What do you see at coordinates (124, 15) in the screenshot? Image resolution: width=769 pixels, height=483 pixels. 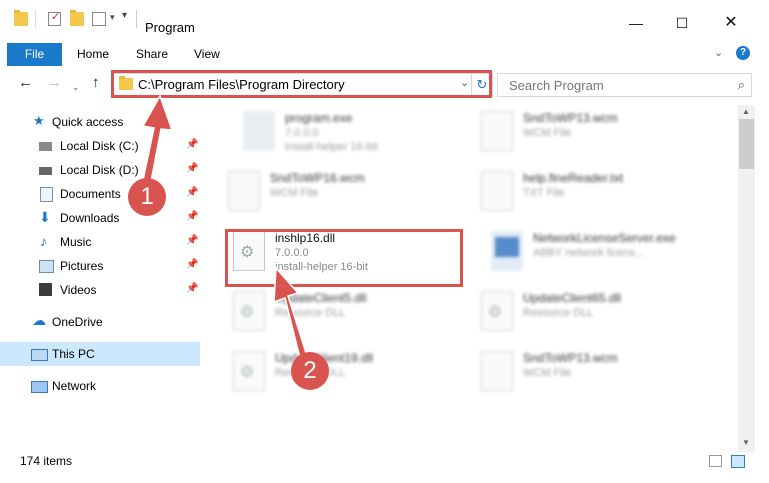 I see `quick-access-dropdown-icon: ▾` at bounding box center [124, 15].